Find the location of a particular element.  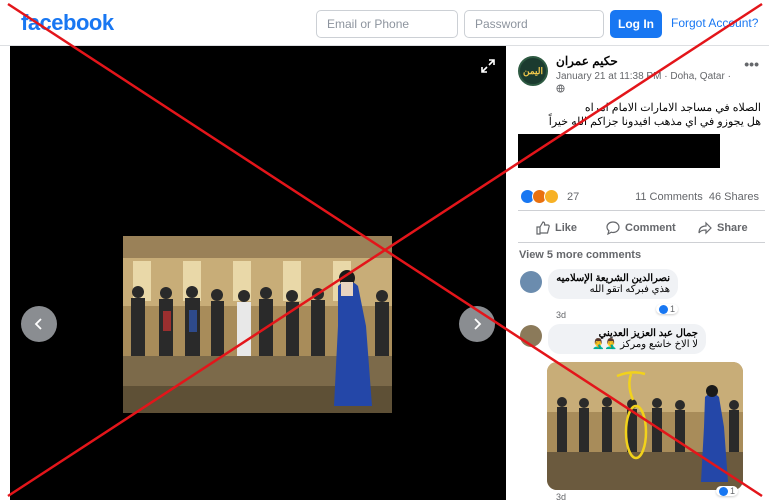

like-label: Like is located at coordinates (566, 228).